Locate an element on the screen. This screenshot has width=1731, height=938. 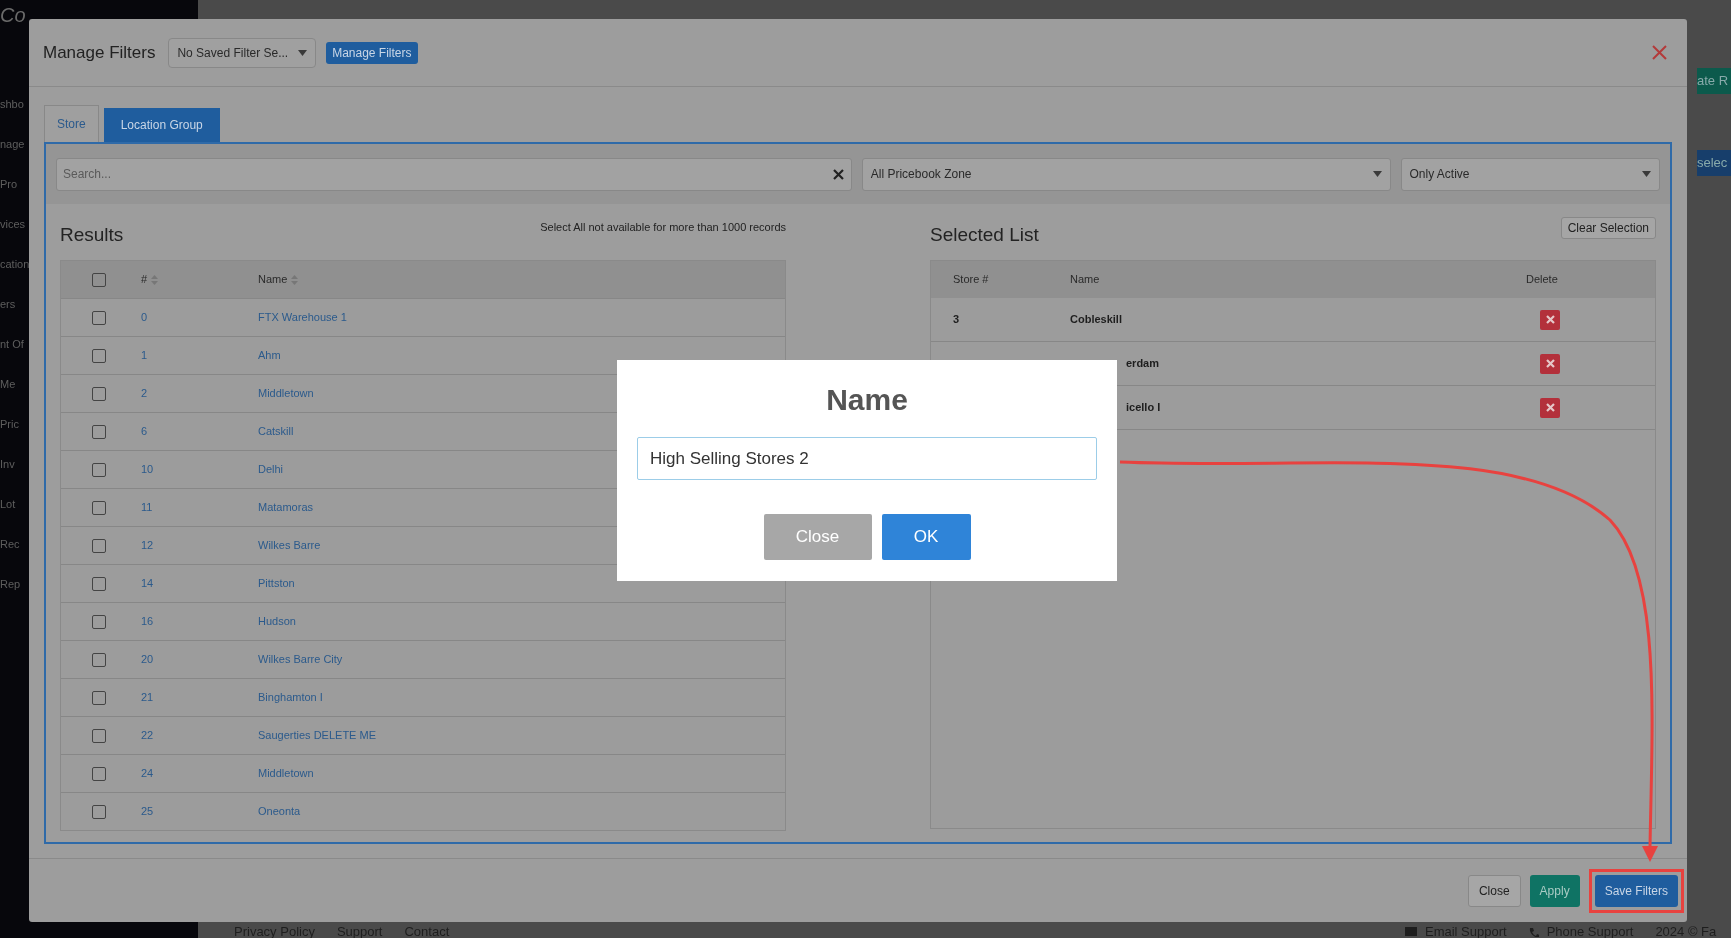
table-link: 21 is located at coordinates (199, 697).